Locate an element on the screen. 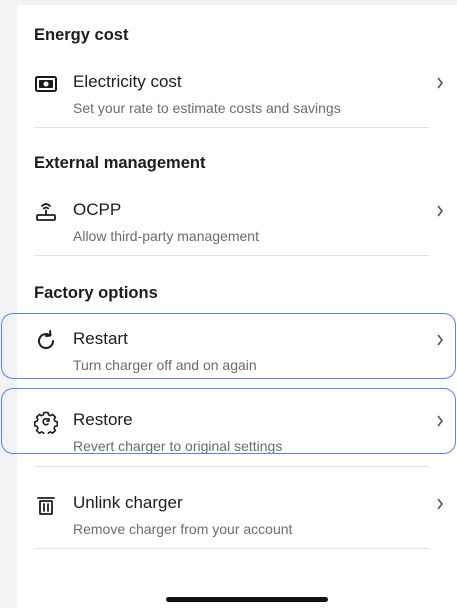  row-label: Unlink charger is located at coordinates (128, 502).